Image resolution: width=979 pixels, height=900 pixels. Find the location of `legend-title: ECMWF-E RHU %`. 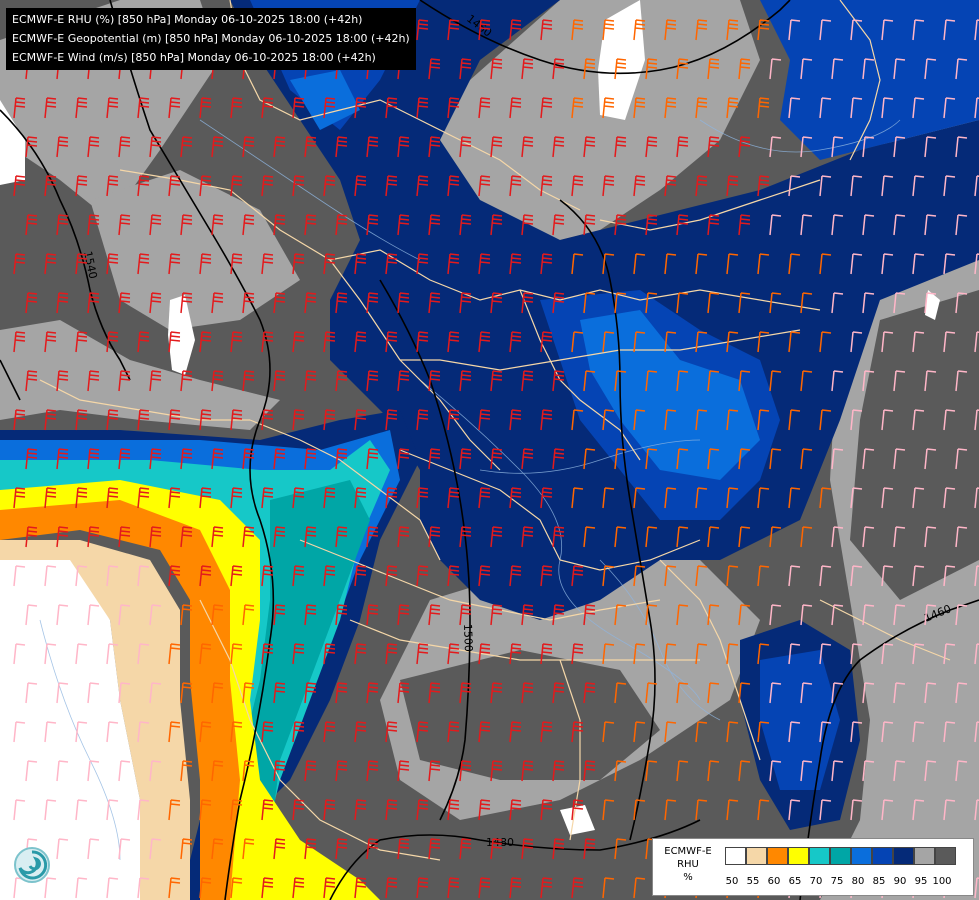

legend-title: ECMWF-E RHU % is located at coordinates (688, 864).